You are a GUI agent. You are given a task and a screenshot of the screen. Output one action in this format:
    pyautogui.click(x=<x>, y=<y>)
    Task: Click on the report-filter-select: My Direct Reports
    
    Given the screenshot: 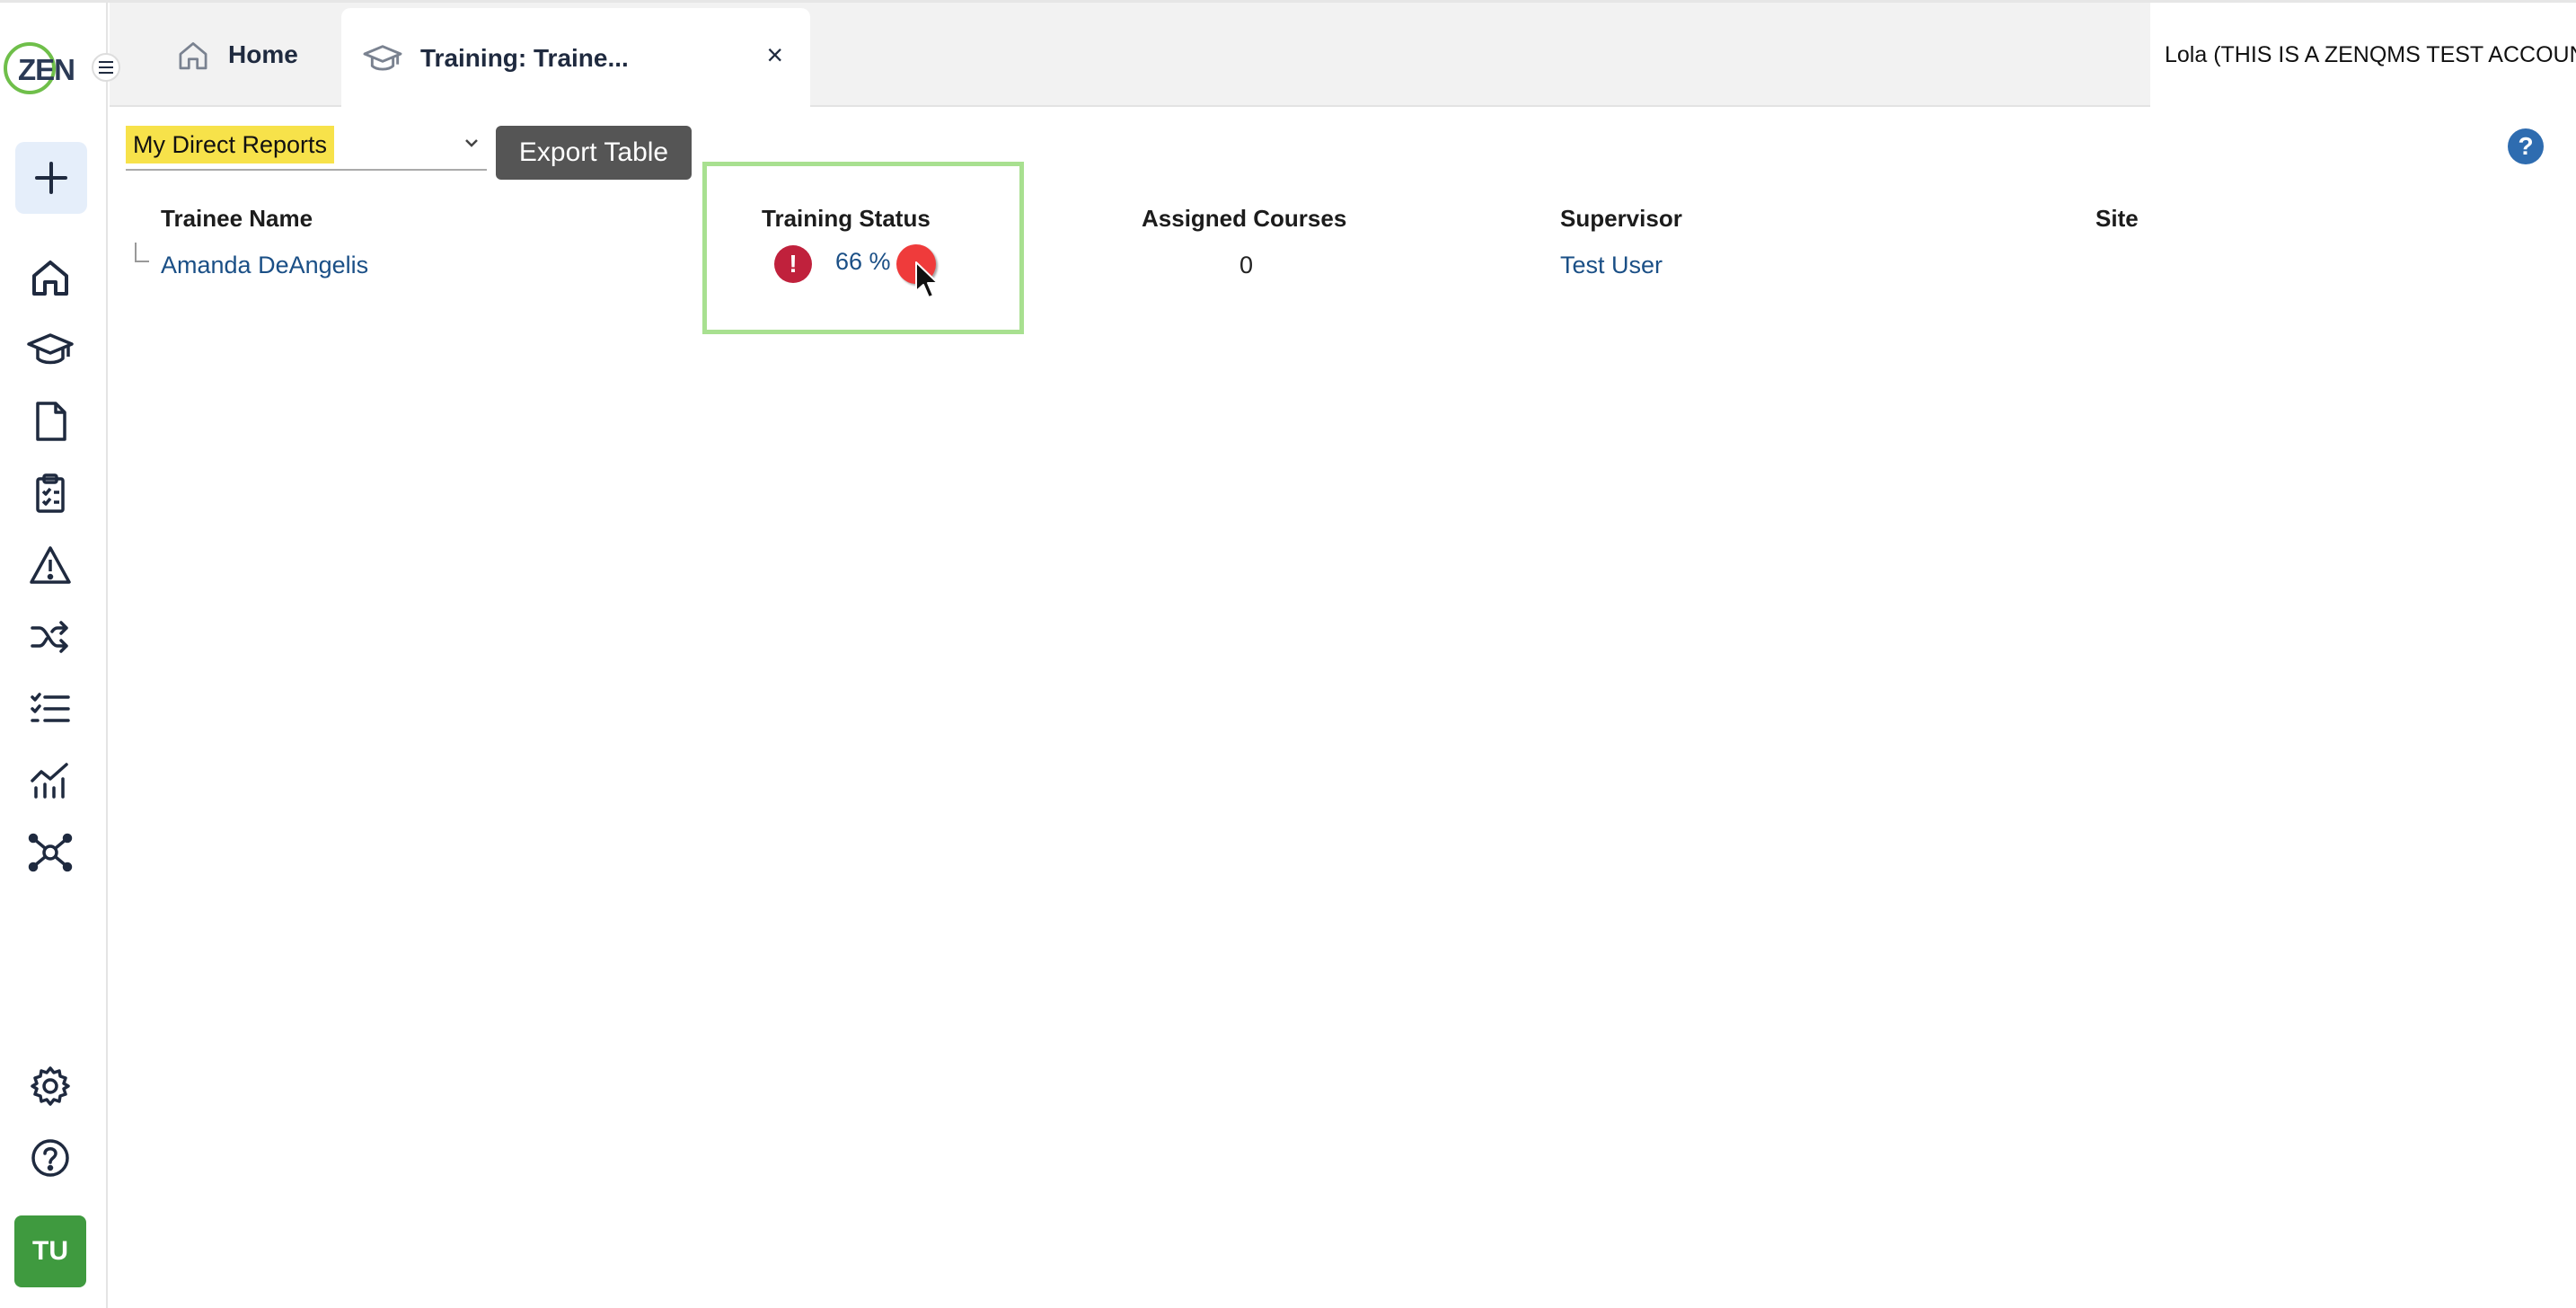 What is the action you would take?
    pyautogui.click(x=306, y=148)
    